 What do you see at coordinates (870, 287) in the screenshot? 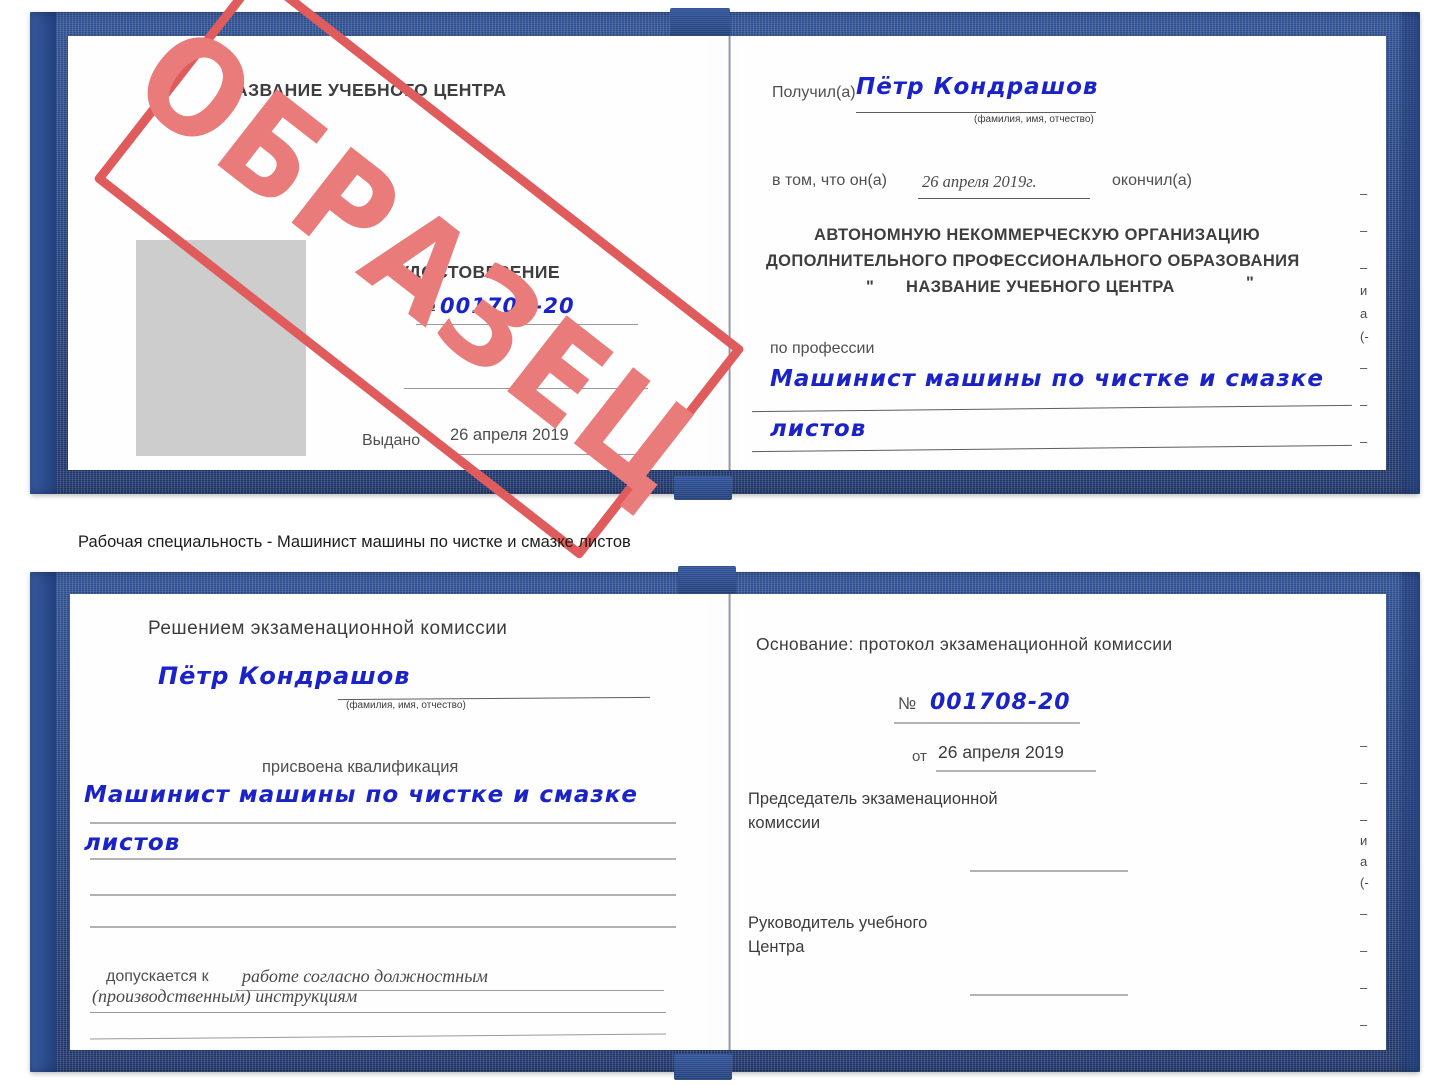
I see `org-quote-open: "` at bounding box center [870, 287].